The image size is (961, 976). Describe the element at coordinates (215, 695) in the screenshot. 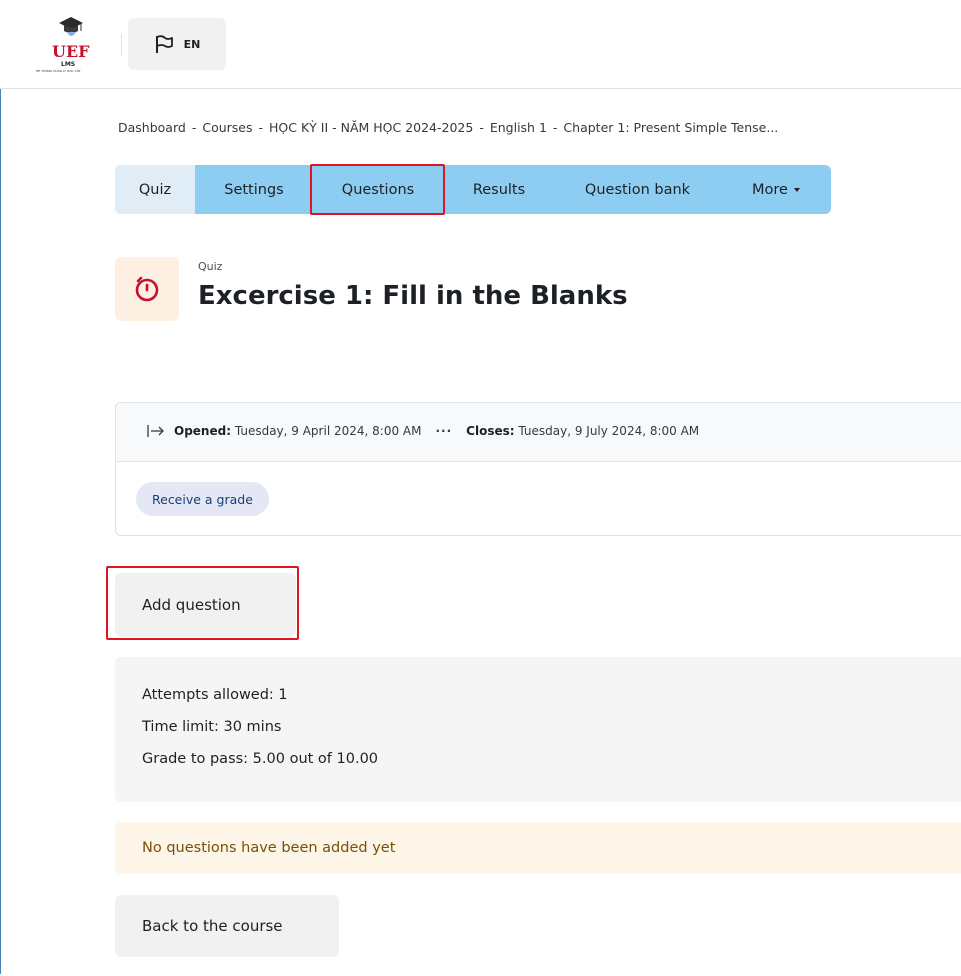

I see `attempts-allowed: Attempts allowed: 1` at that location.